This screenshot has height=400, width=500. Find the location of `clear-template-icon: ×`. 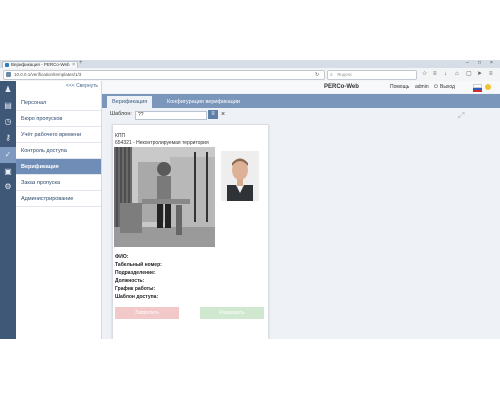

clear-template-icon: × is located at coordinates (223, 114).